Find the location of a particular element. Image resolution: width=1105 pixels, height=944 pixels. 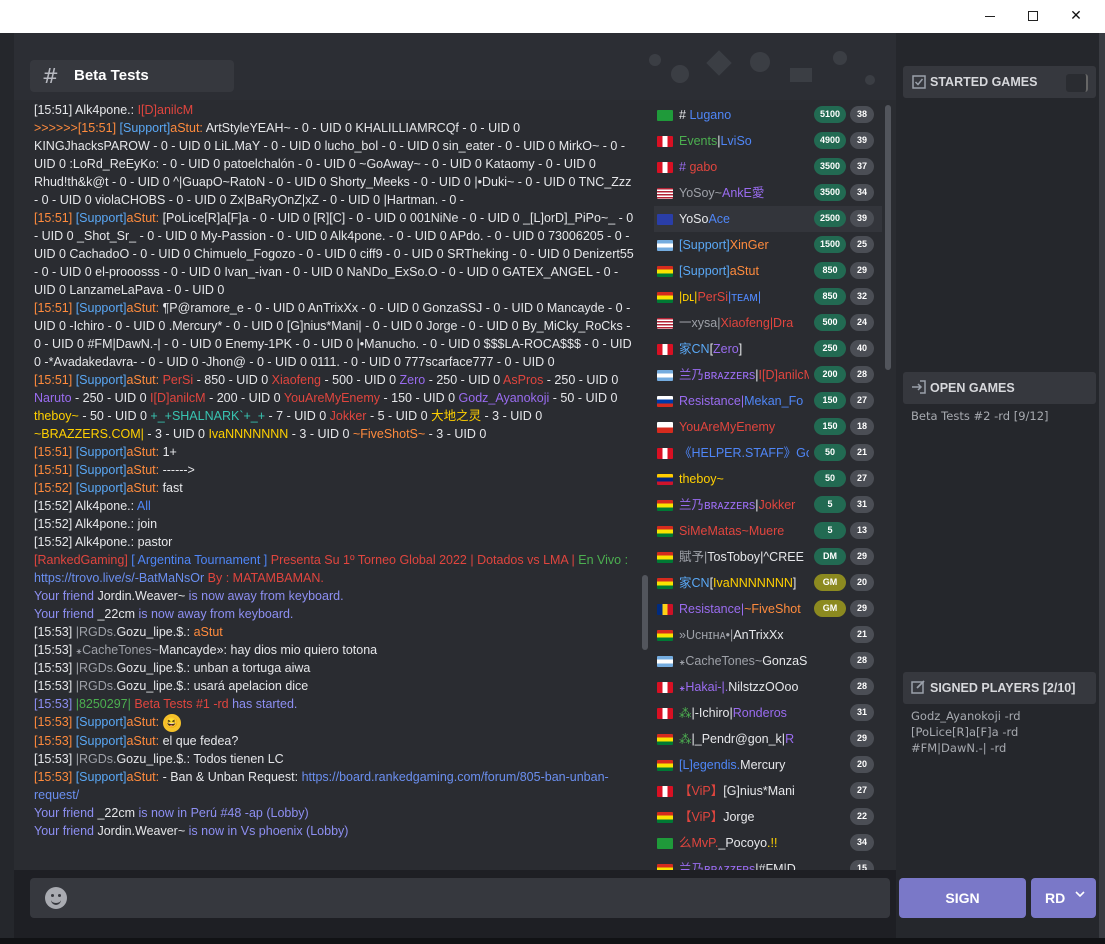

chat-segment: aStut: is located at coordinates (144, 218).